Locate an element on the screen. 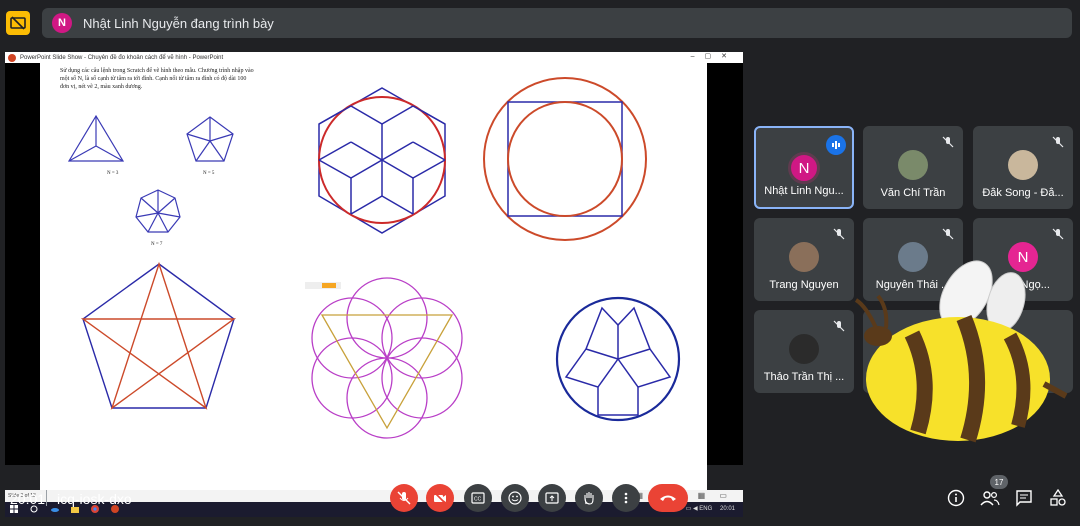 The width and height of the screenshot is (1080, 526). people-button is located at coordinates (990, 498).